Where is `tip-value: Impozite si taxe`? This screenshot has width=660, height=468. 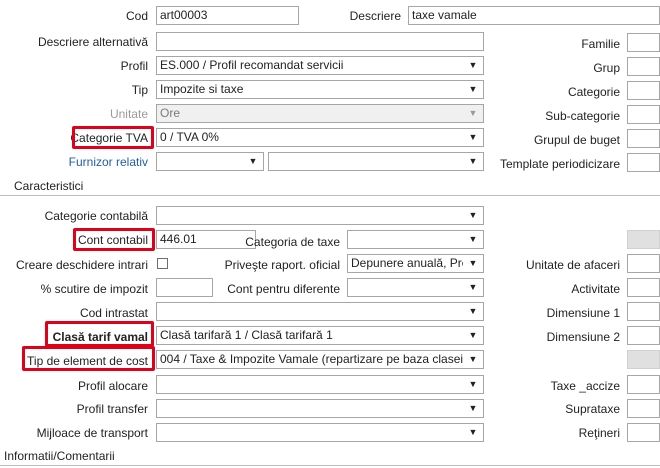
tip-value: Impozite si taxe is located at coordinates (202, 89).